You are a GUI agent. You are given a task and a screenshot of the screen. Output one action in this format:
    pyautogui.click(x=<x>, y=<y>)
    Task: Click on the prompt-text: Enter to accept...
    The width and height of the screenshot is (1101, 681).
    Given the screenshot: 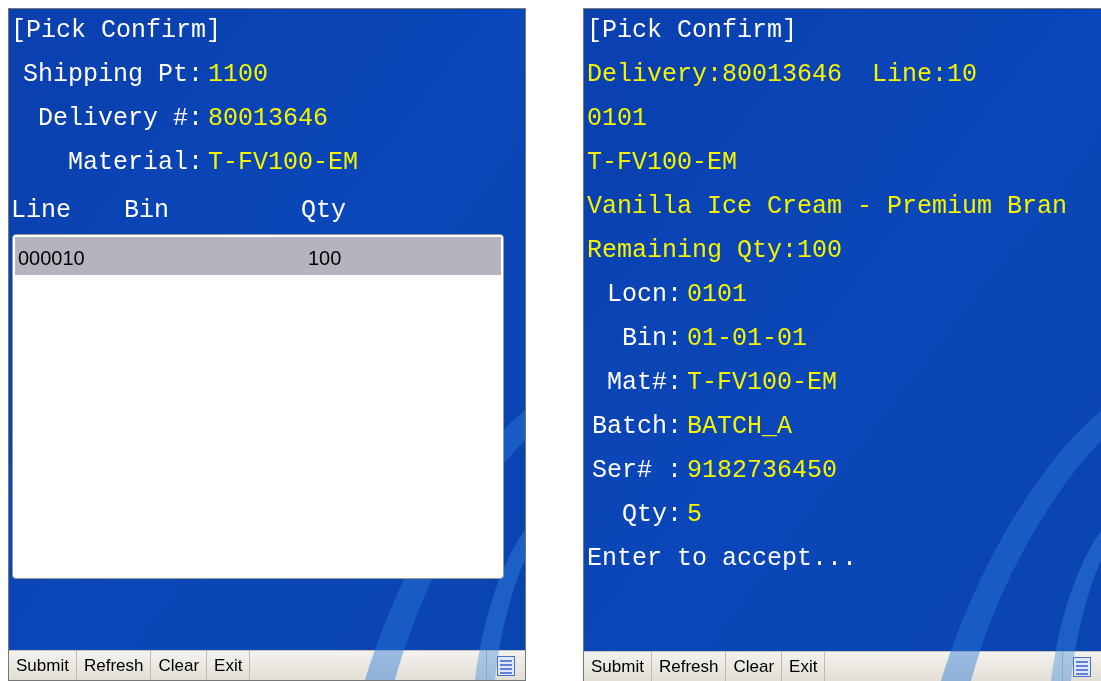 What is the action you would take?
    pyautogui.click(x=722, y=559)
    